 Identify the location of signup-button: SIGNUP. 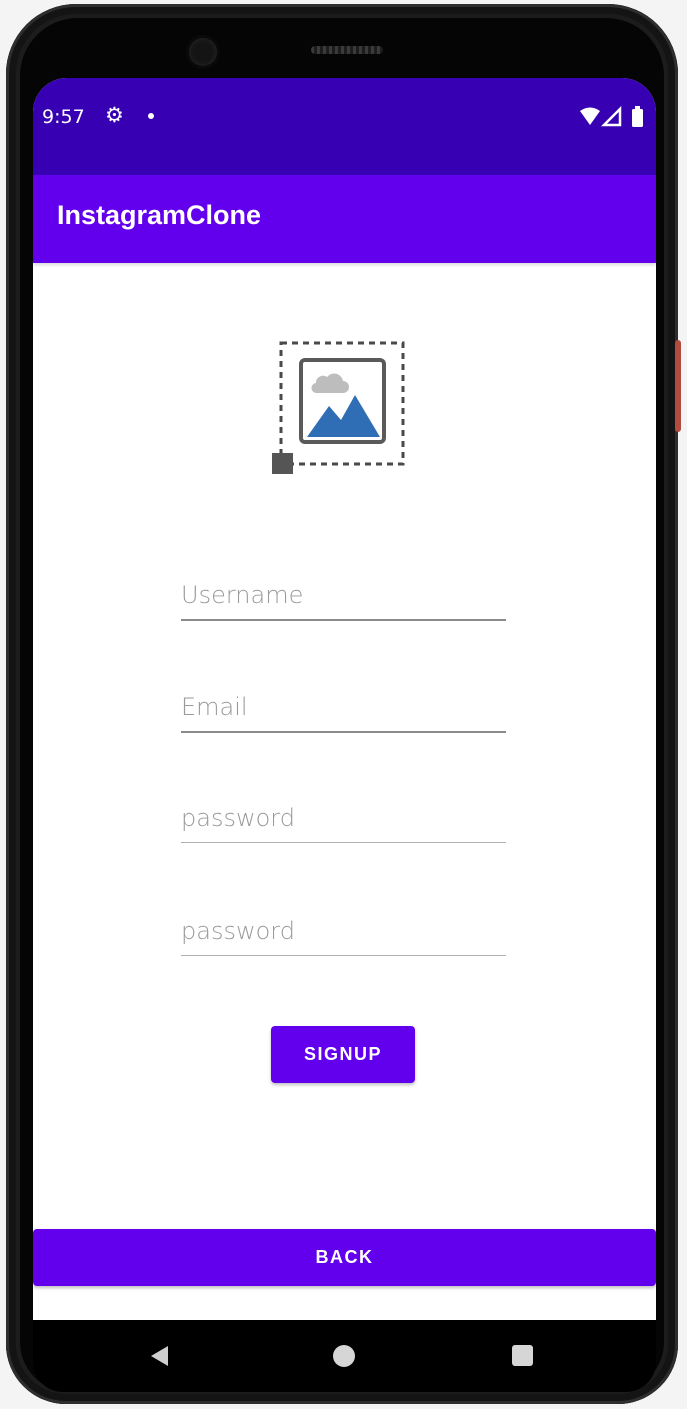
(343, 1054).